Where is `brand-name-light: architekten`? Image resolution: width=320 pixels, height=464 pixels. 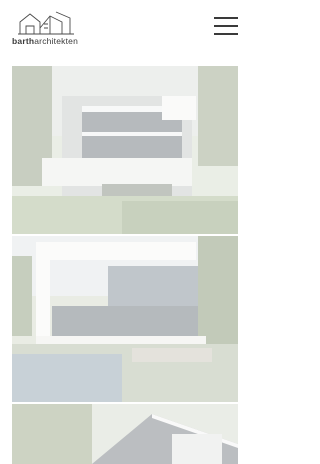
brand-name-light: architekten is located at coordinates (56, 41).